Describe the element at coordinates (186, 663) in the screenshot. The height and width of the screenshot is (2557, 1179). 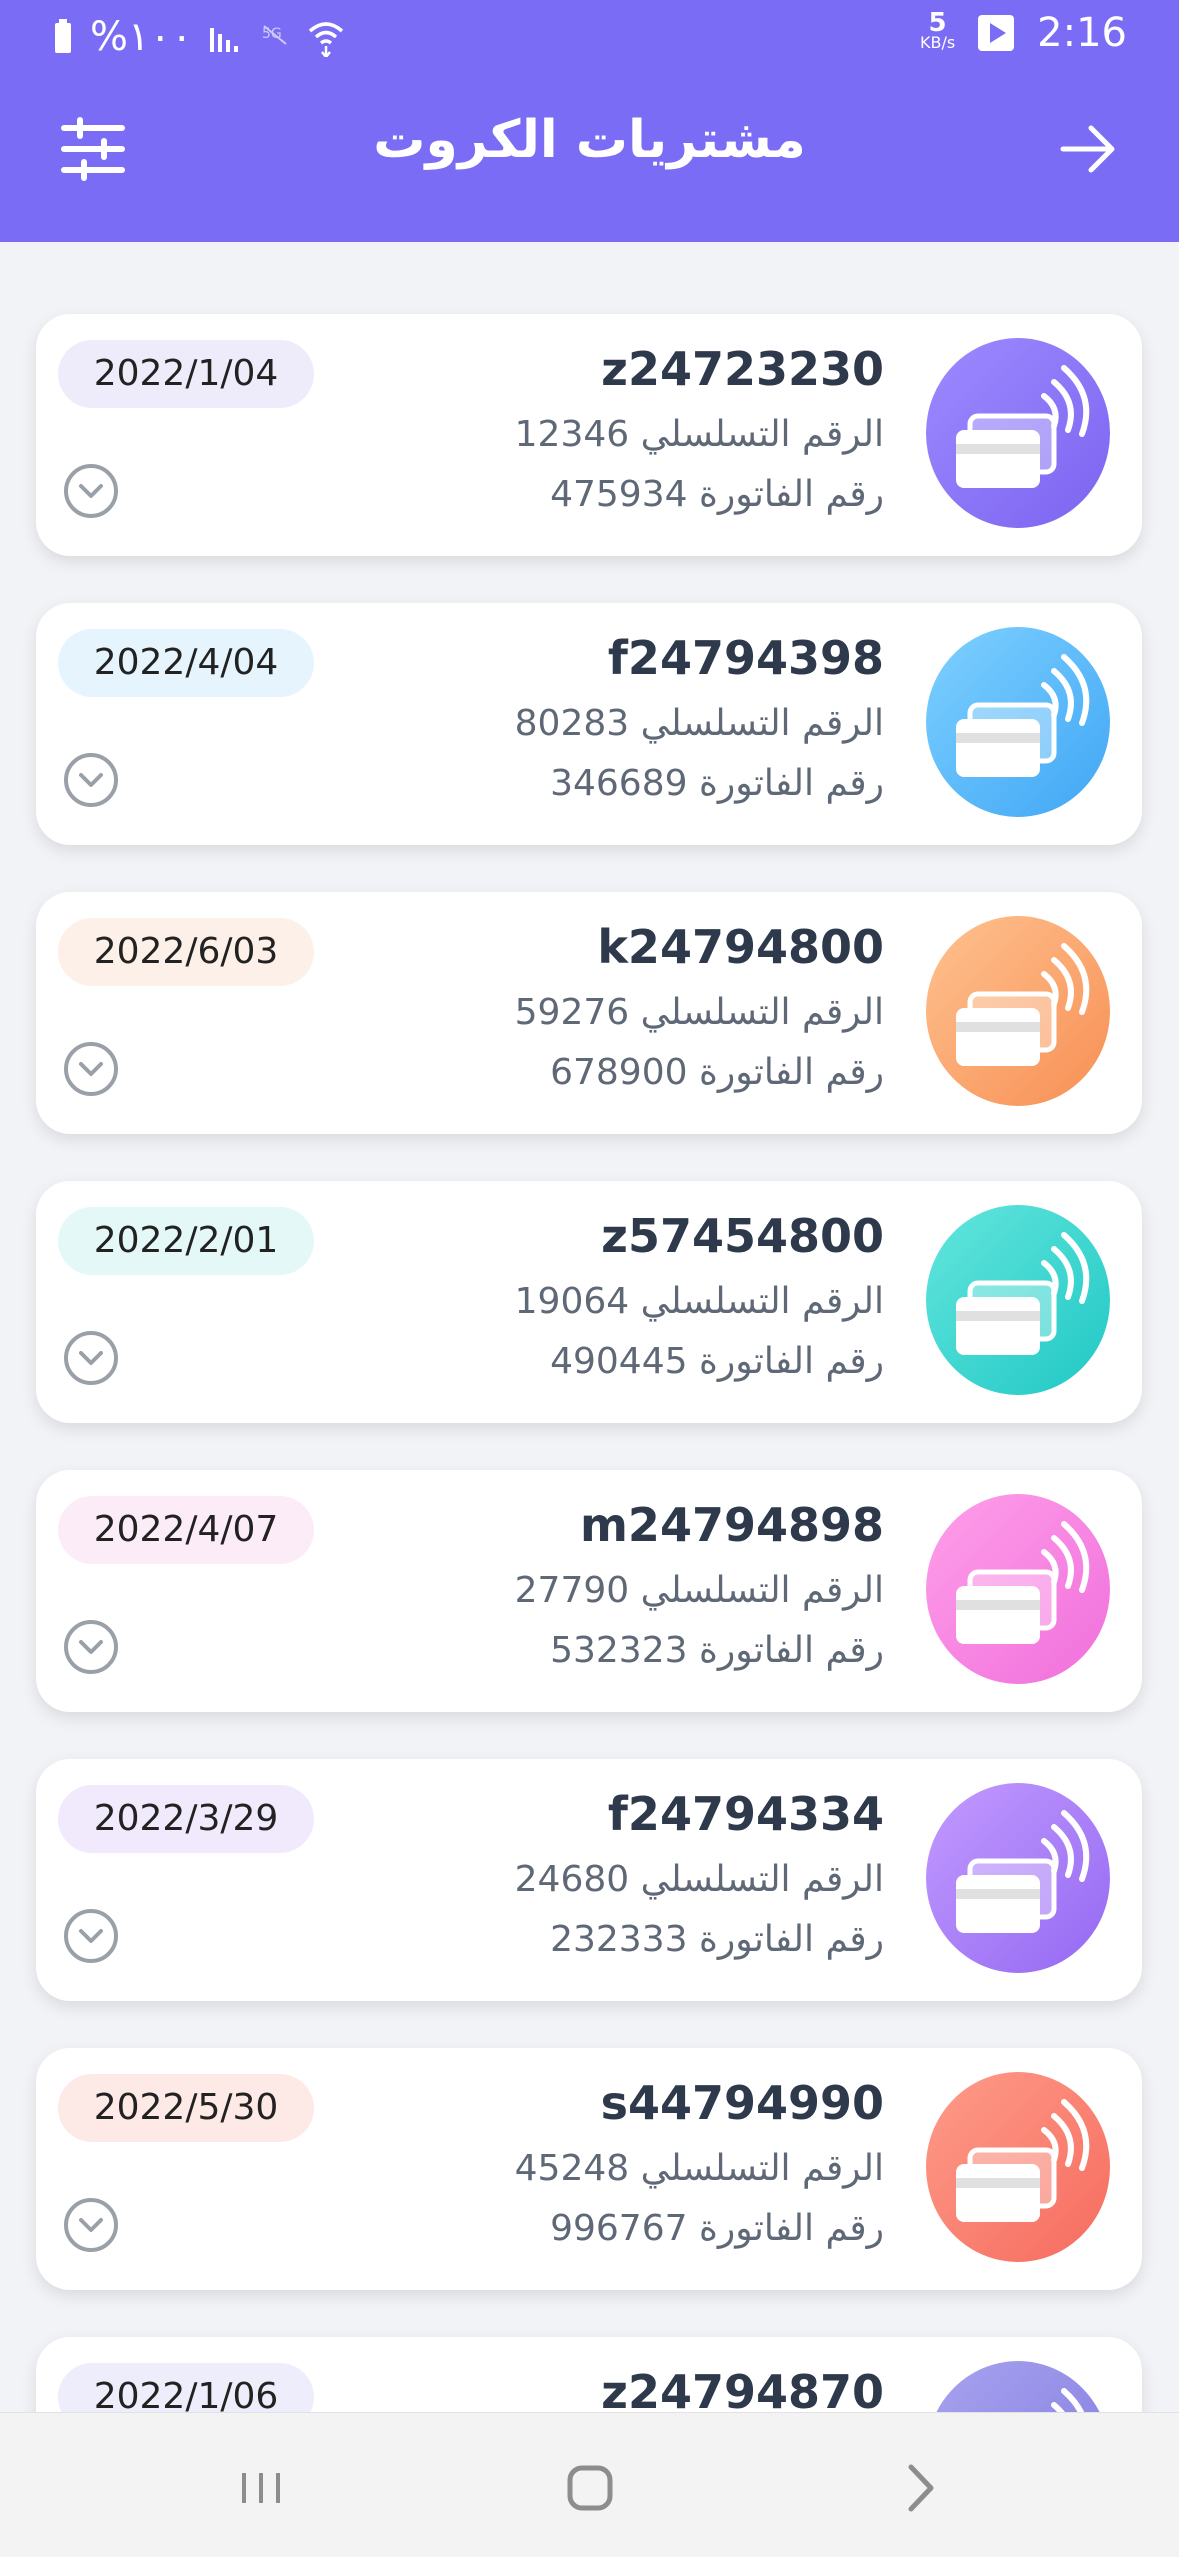
I see `date-badge: 2022/4/04` at that location.